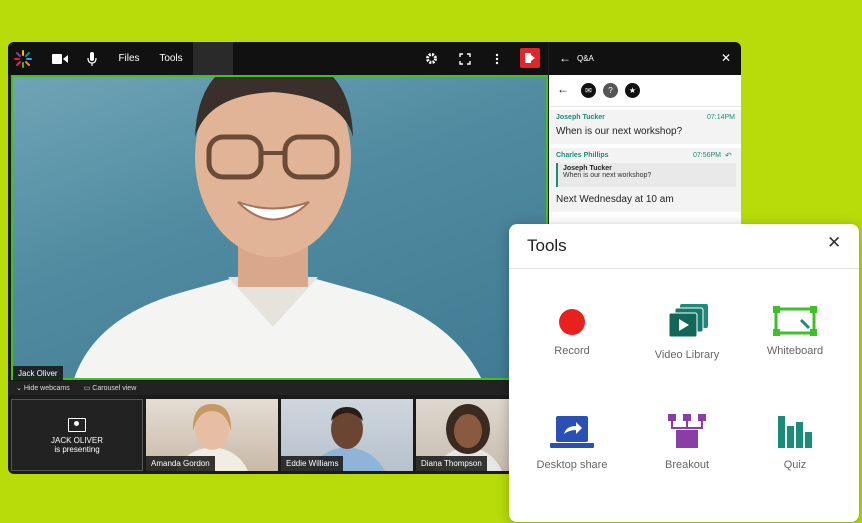 The height and width of the screenshot is (523, 862). Describe the element at coordinates (114, 388) in the screenshot. I see `carousel-view-label: Carousel view` at that location.